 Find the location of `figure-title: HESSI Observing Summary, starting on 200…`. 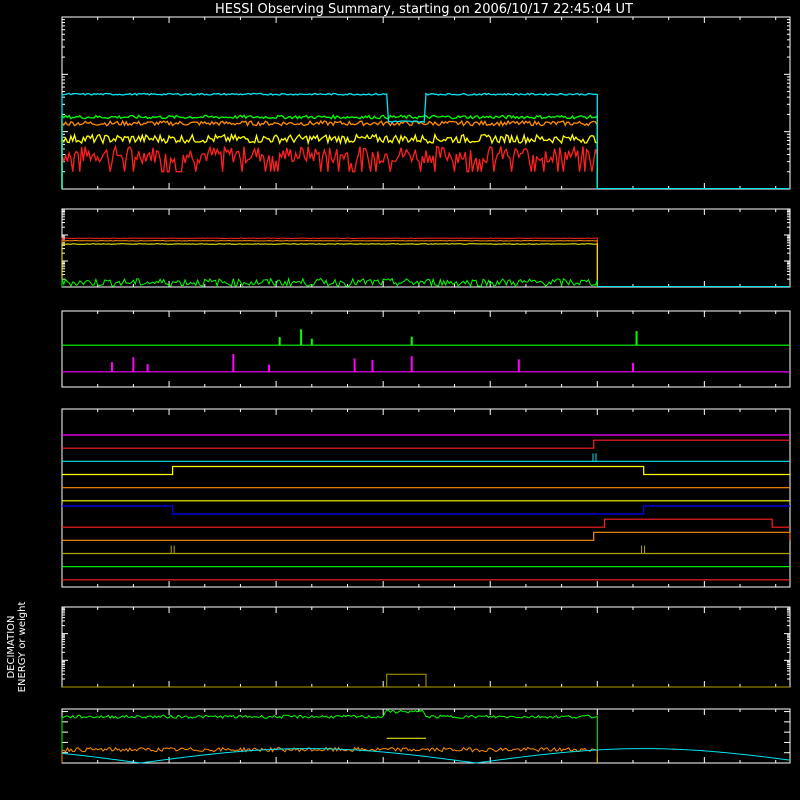

figure-title: HESSI Observing Summary, starting on 200… is located at coordinates (424, 9).